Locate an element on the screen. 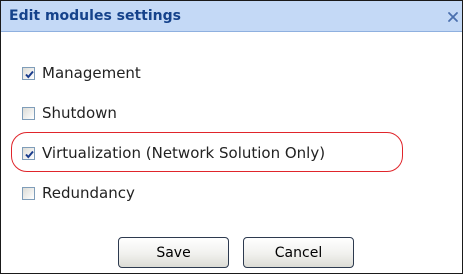 This screenshot has height=277, width=466. virtualization-label: Virtualization (Network Solution Only) is located at coordinates (184, 153).